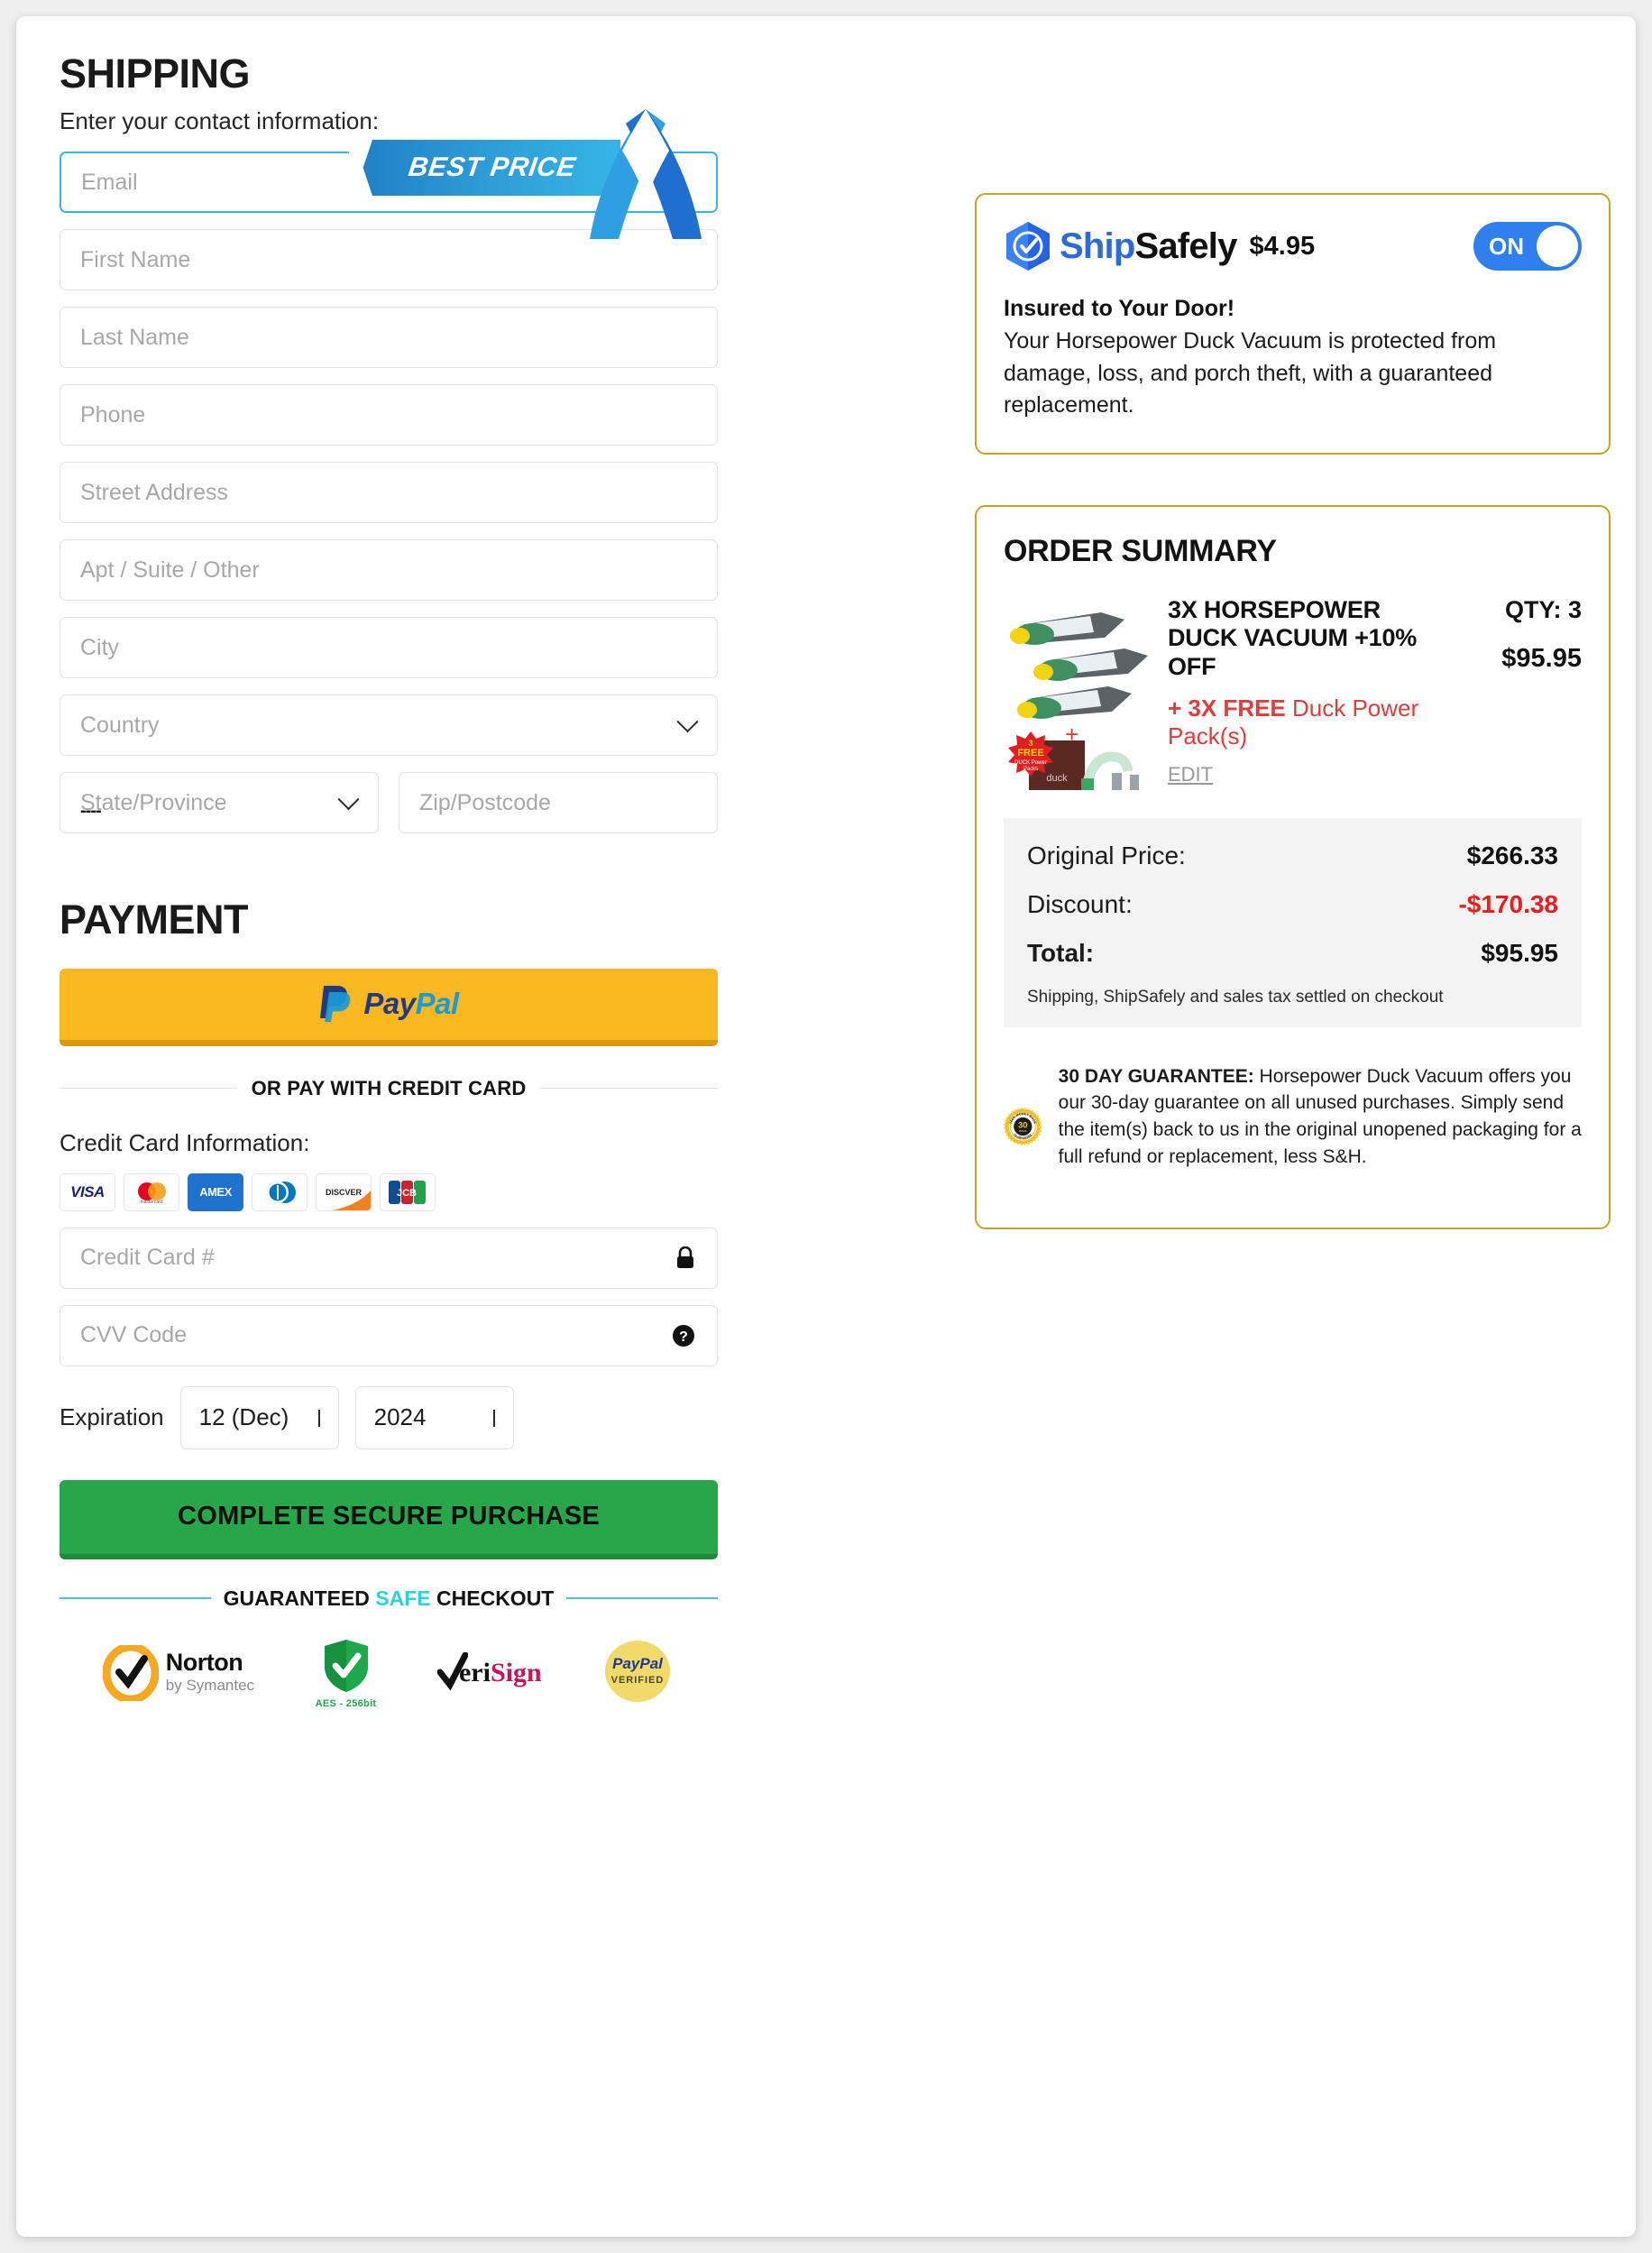 The width and height of the screenshot is (1652, 2253). What do you see at coordinates (389, 1519) in the screenshot?
I see `complete-purchase-button: COMPLETE SECURE PURCHASE` at bounding box center [389, 1519].